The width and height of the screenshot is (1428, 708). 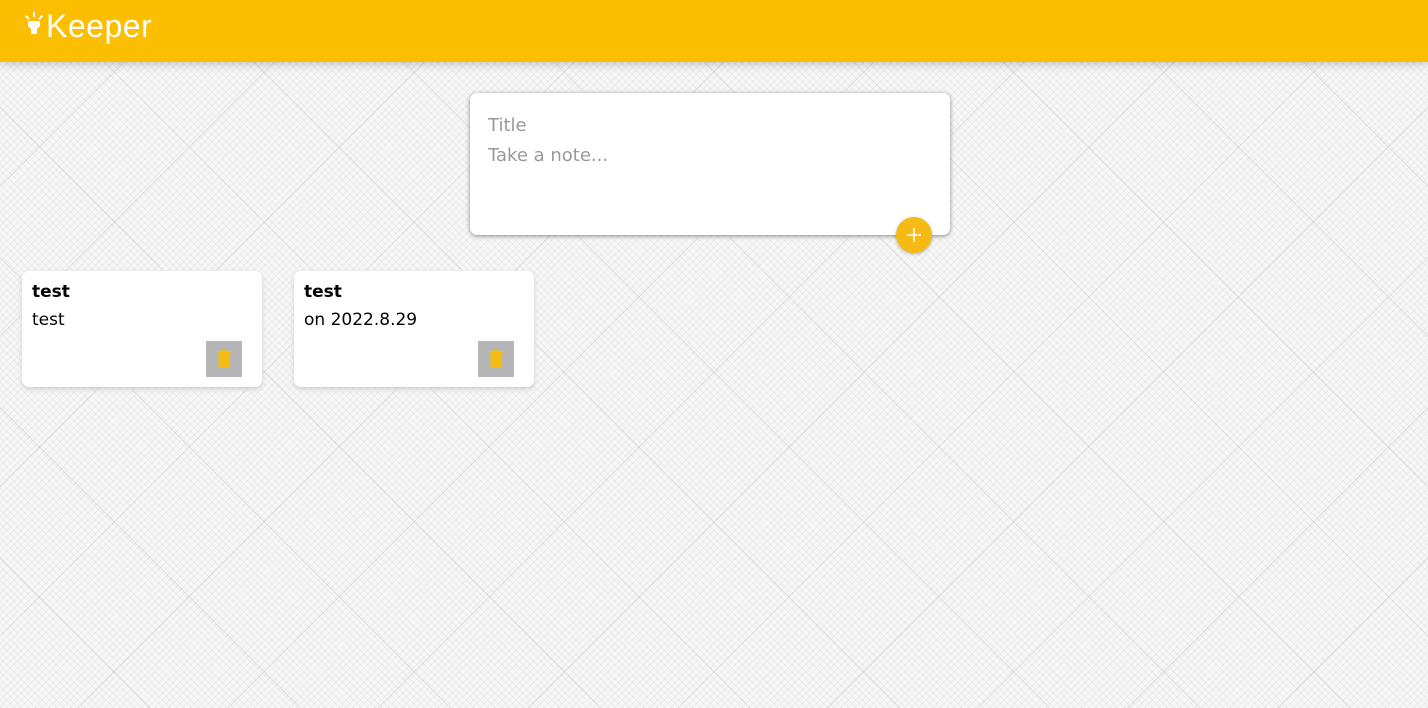 I want to click on note-content: on 2022.8.29, so click(x=361, y=320).